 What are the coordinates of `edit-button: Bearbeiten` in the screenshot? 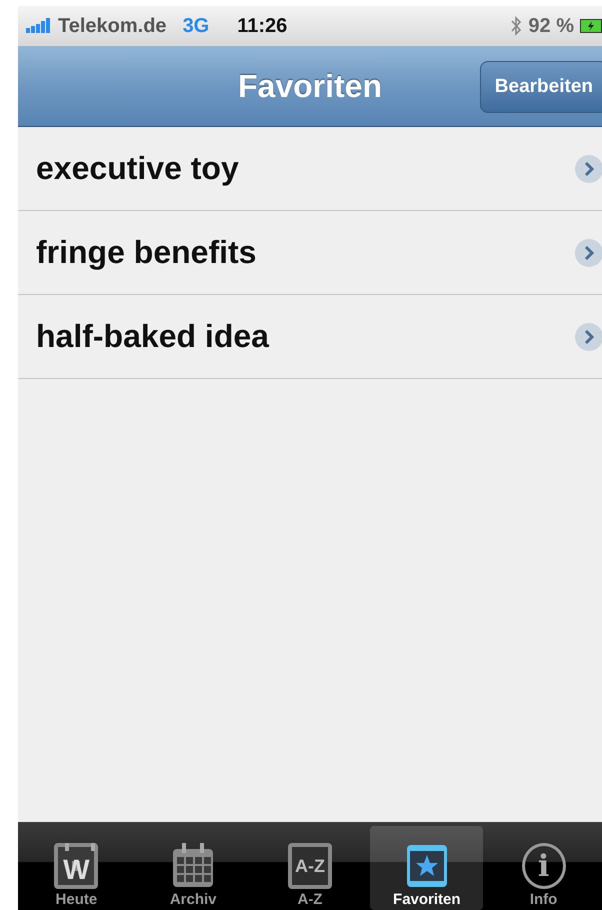 It's located at (541, 87).